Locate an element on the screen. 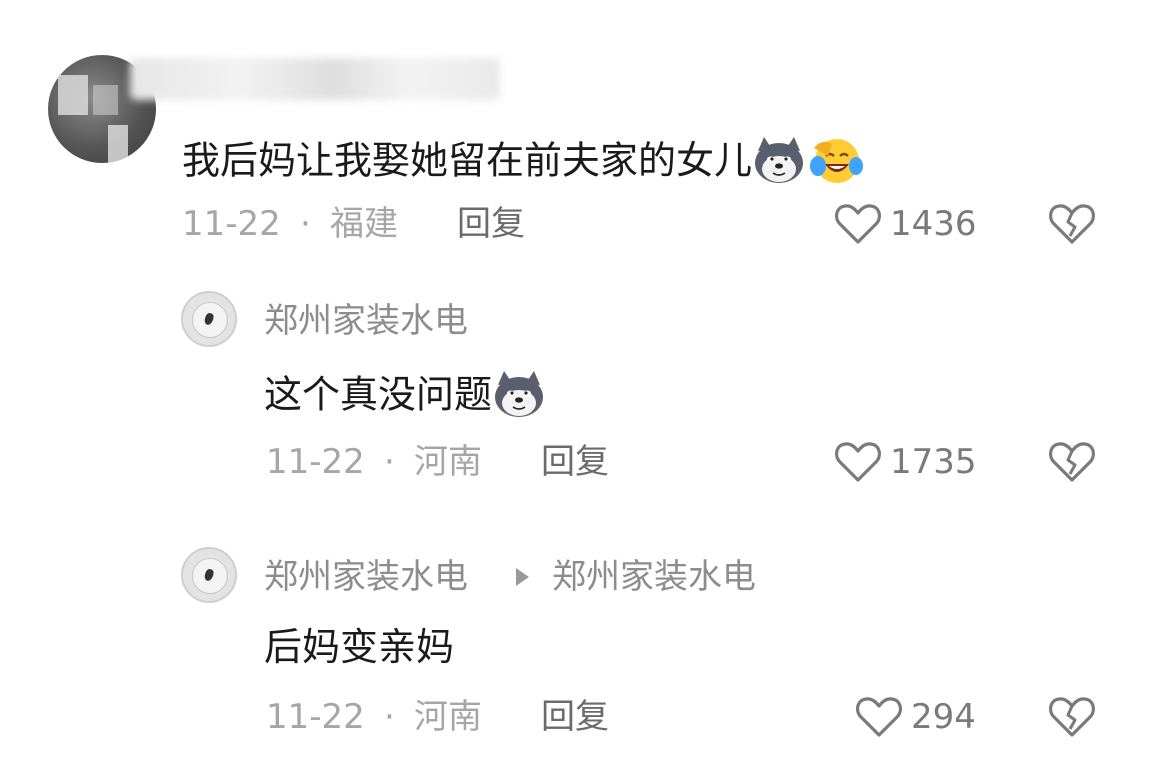 The width and height of the screenshot is (1152, 779). comment-text: 这个真没问题 is located at coordinates (405, 397).